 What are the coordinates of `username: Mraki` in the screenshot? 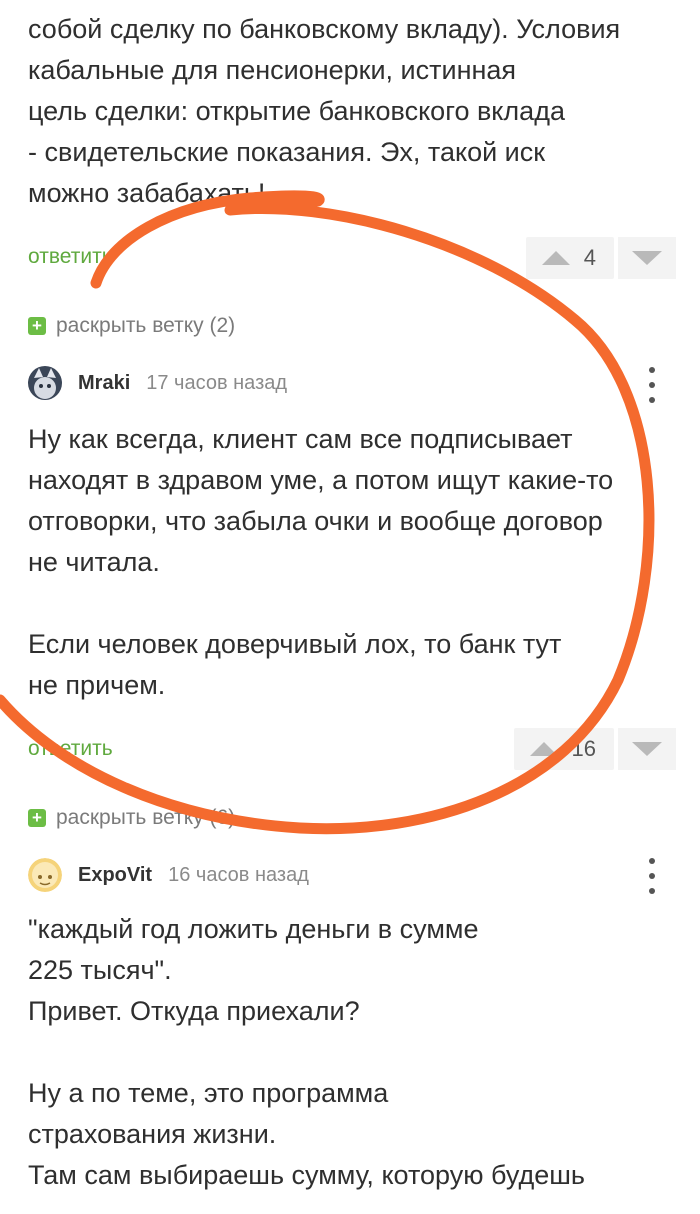 It's located at (104, 383).